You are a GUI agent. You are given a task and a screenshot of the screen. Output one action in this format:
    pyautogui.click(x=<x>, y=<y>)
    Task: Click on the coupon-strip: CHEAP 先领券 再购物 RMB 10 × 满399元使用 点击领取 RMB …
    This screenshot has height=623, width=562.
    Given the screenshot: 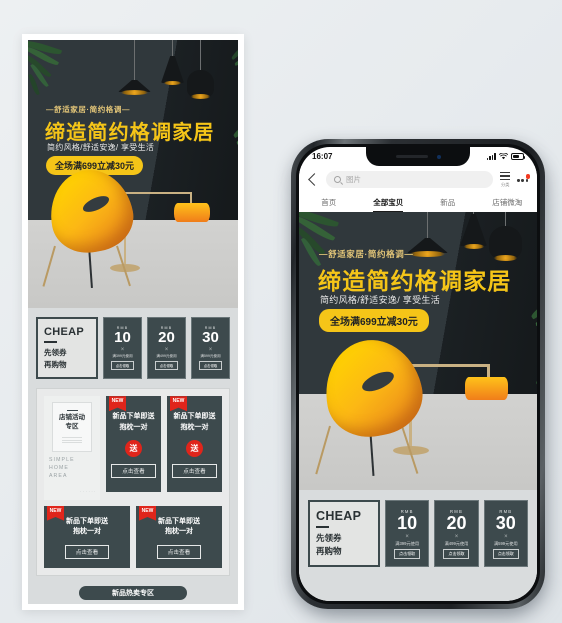 What is the action you would take?
    pyautogui.click(x=133, y=348)
    